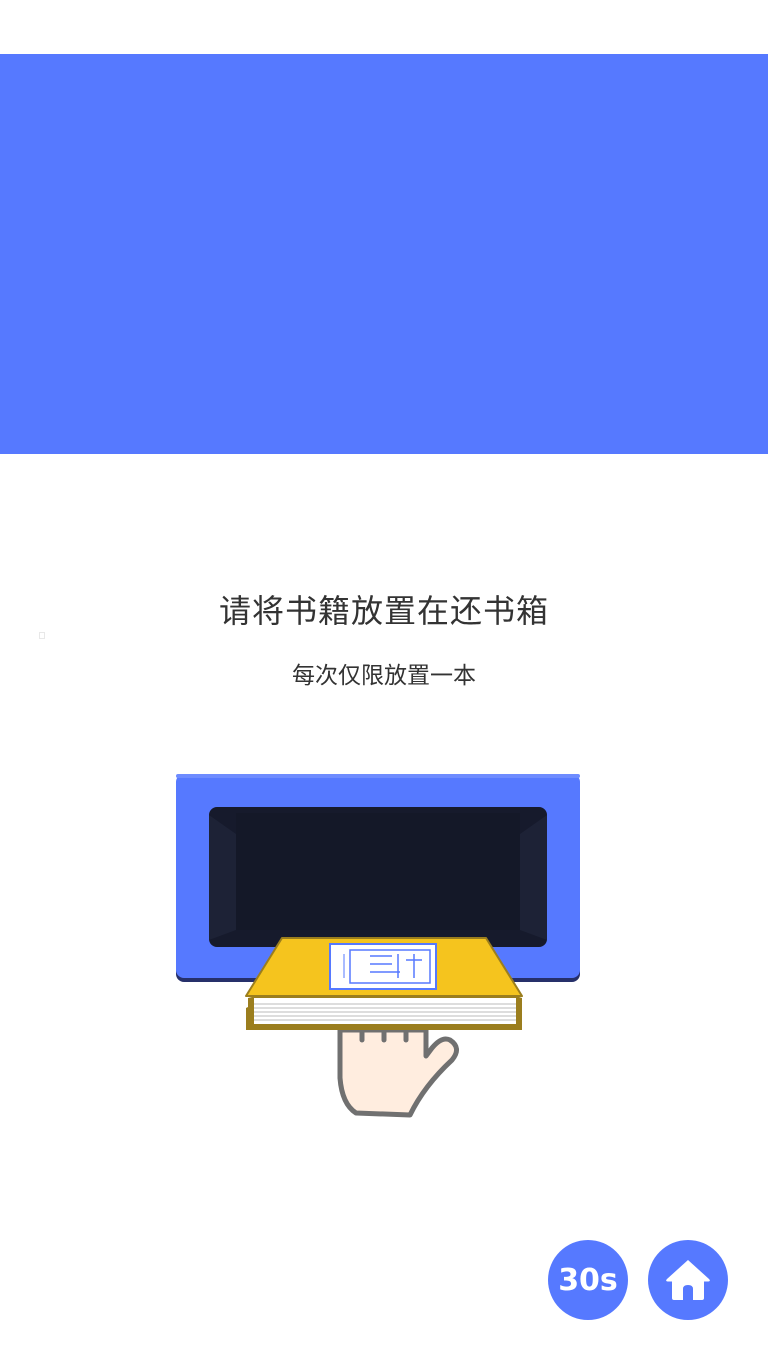 Image resolution: width=768 pixels, height=1360 pixels. Describe the element at coordinates (383, 611) in the screenshot. I see `instruction-title: 请将书籍放置在还书箱` at that location.